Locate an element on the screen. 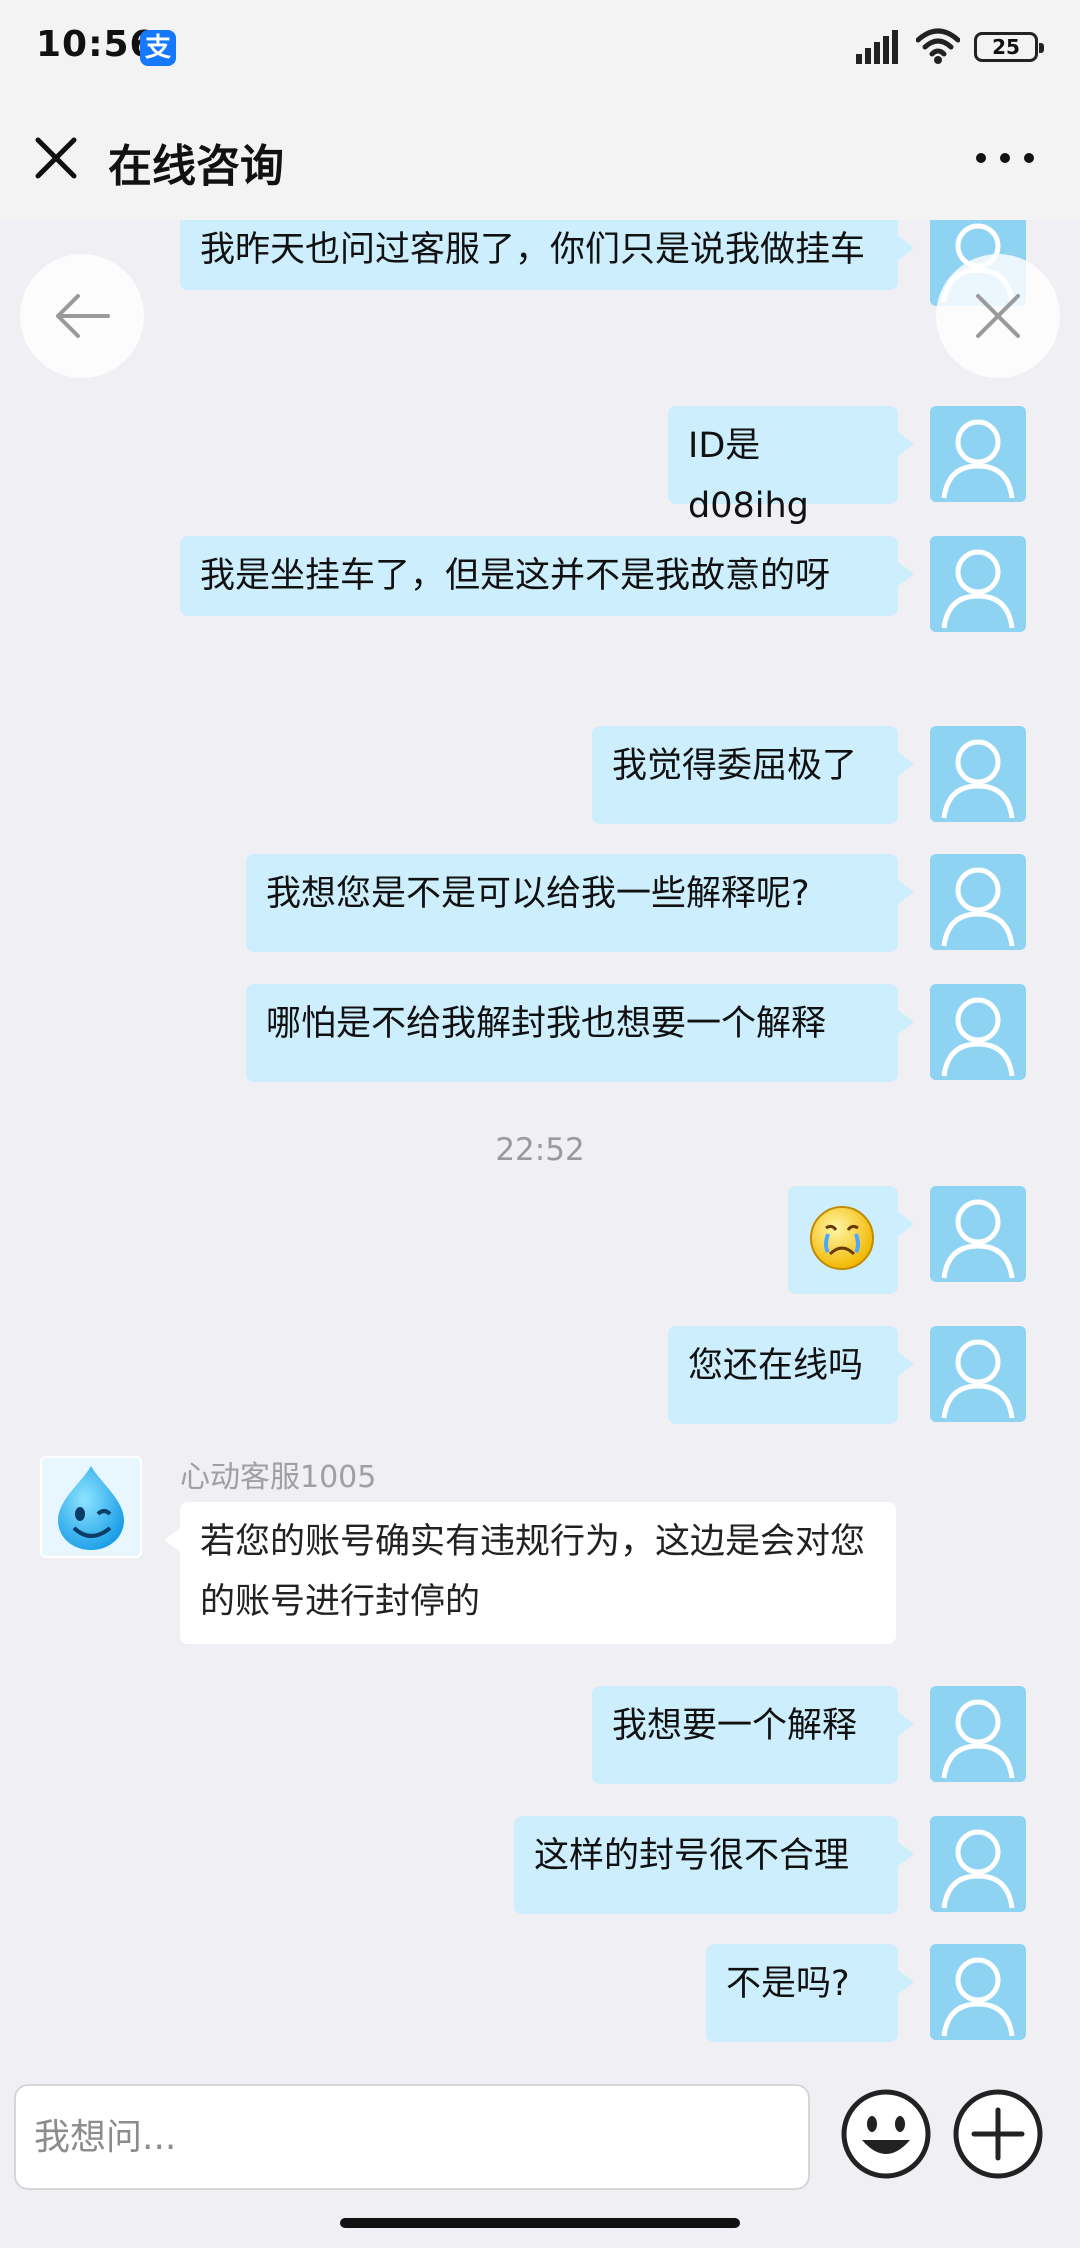 Image resolution: width=1080 pixels, height=2248 pixels. message-timestamp: 22:52 is located at coordinates (540, 1150).